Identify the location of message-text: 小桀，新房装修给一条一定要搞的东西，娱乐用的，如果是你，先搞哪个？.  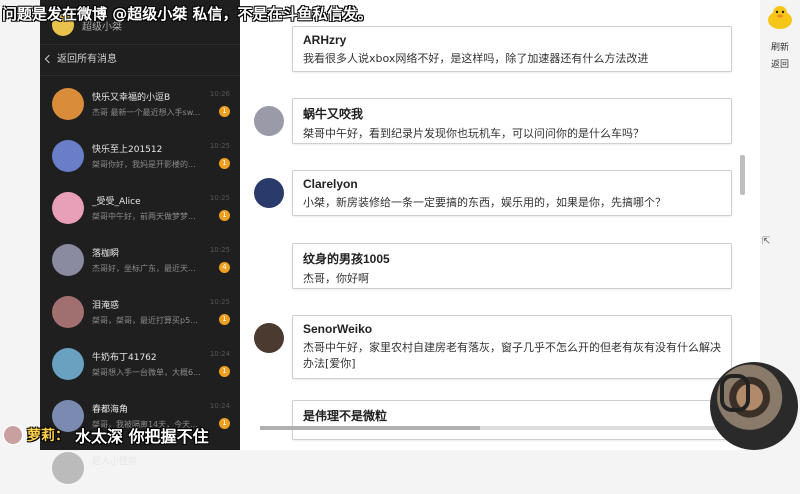
(484, 202).